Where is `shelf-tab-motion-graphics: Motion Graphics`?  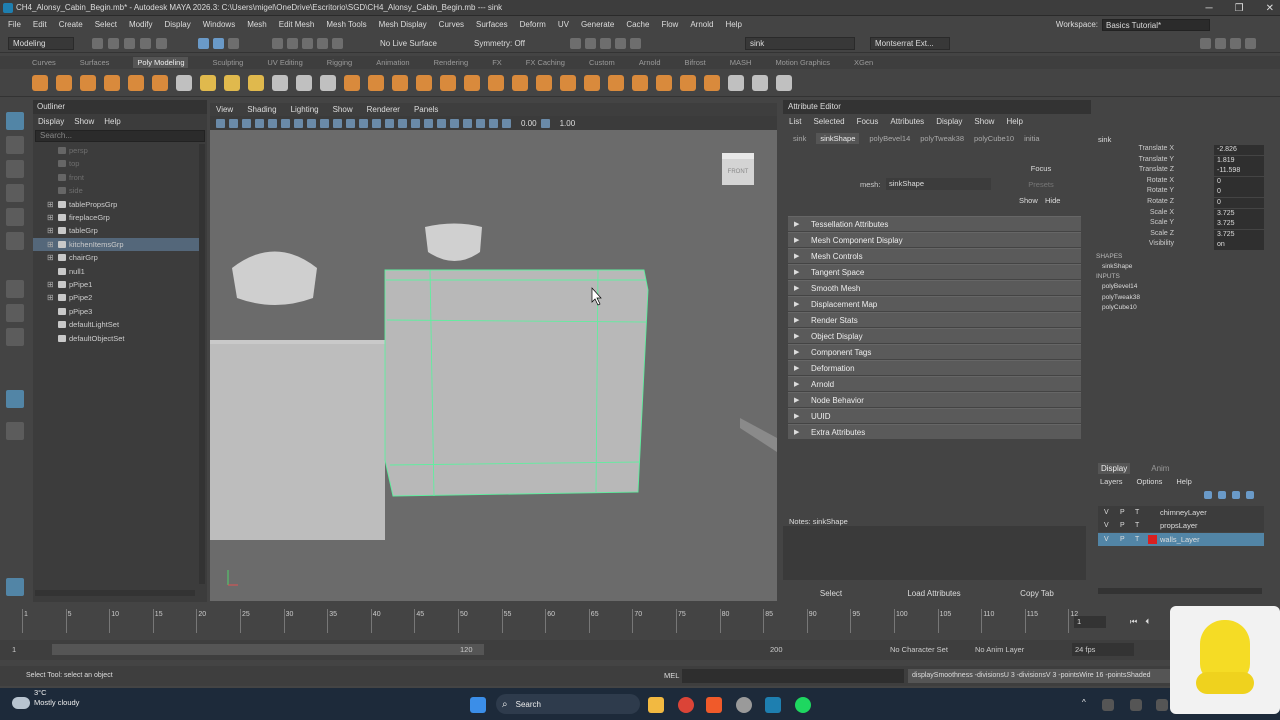
shelf-tab-motion-graphics: Motion Graphics is located at coordinates (802, 62).